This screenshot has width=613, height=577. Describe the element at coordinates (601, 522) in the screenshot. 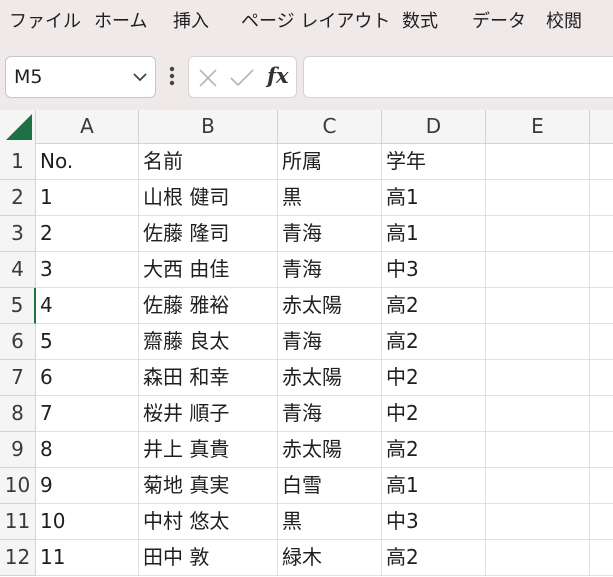

I see `cell-f11` at that location.